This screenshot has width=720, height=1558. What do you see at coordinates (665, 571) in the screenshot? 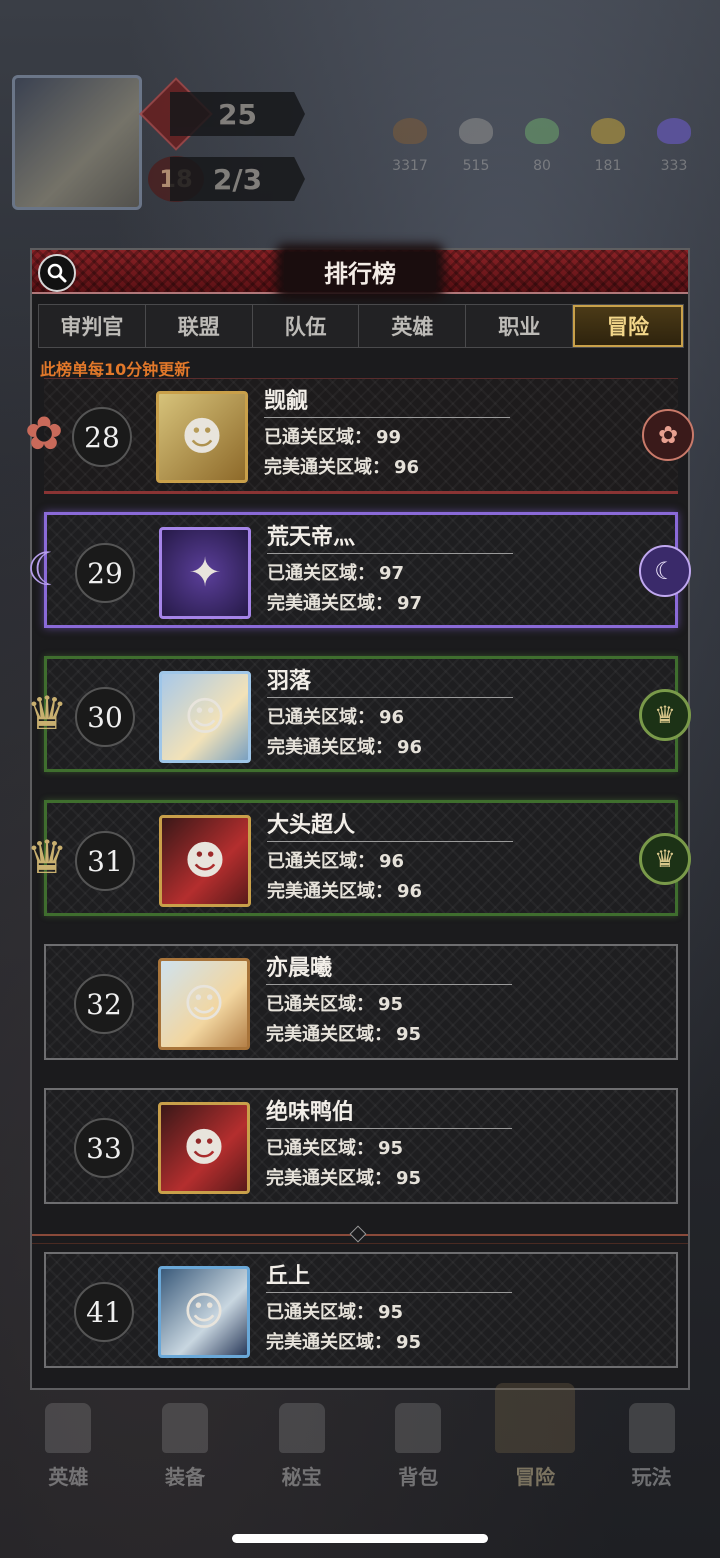
I see `moon-badge-icon: ☾` at bounding box center [665, 571].